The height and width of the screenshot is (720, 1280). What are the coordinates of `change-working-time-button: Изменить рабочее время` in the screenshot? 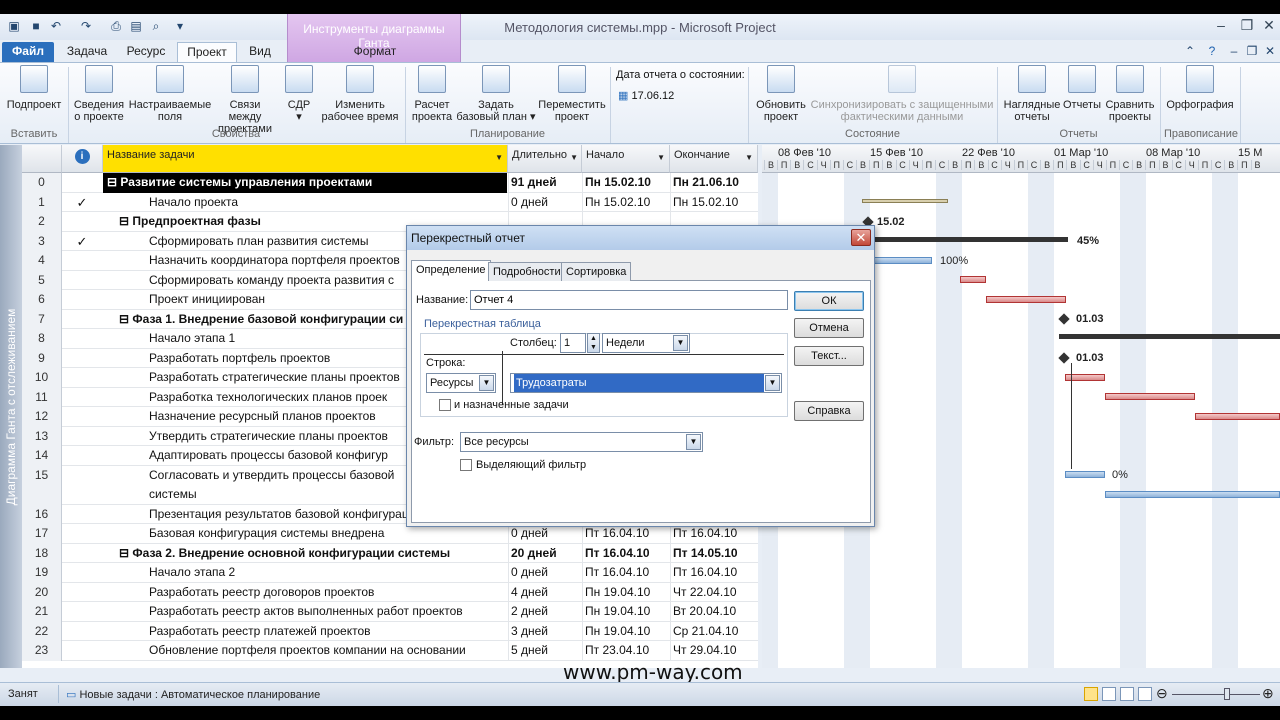 It's located at (360, 94).